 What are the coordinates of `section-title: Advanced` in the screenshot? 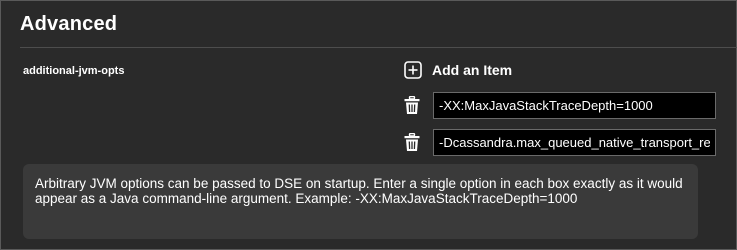 It's located at (69, 24).